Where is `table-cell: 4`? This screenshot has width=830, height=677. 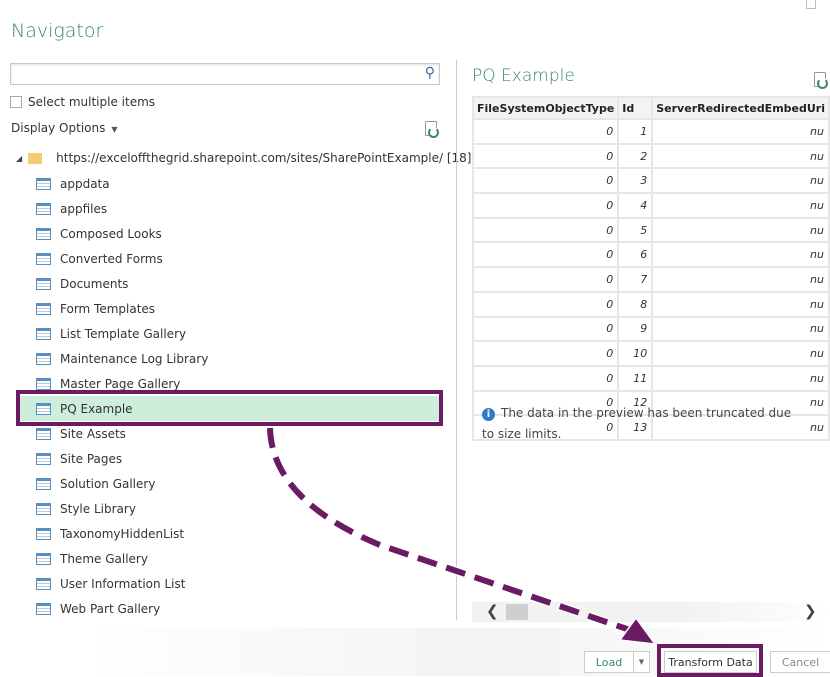 table-cell: 4 is located at coordinates (635, 205).